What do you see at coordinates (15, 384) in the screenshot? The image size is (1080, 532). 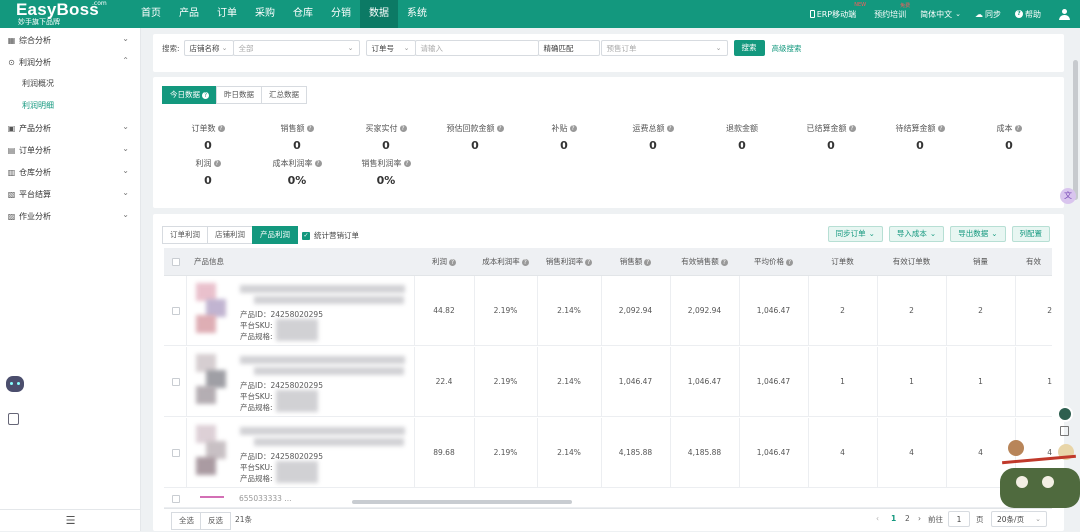 I see `chat-robot-icon` at bounding box center [15, 384].